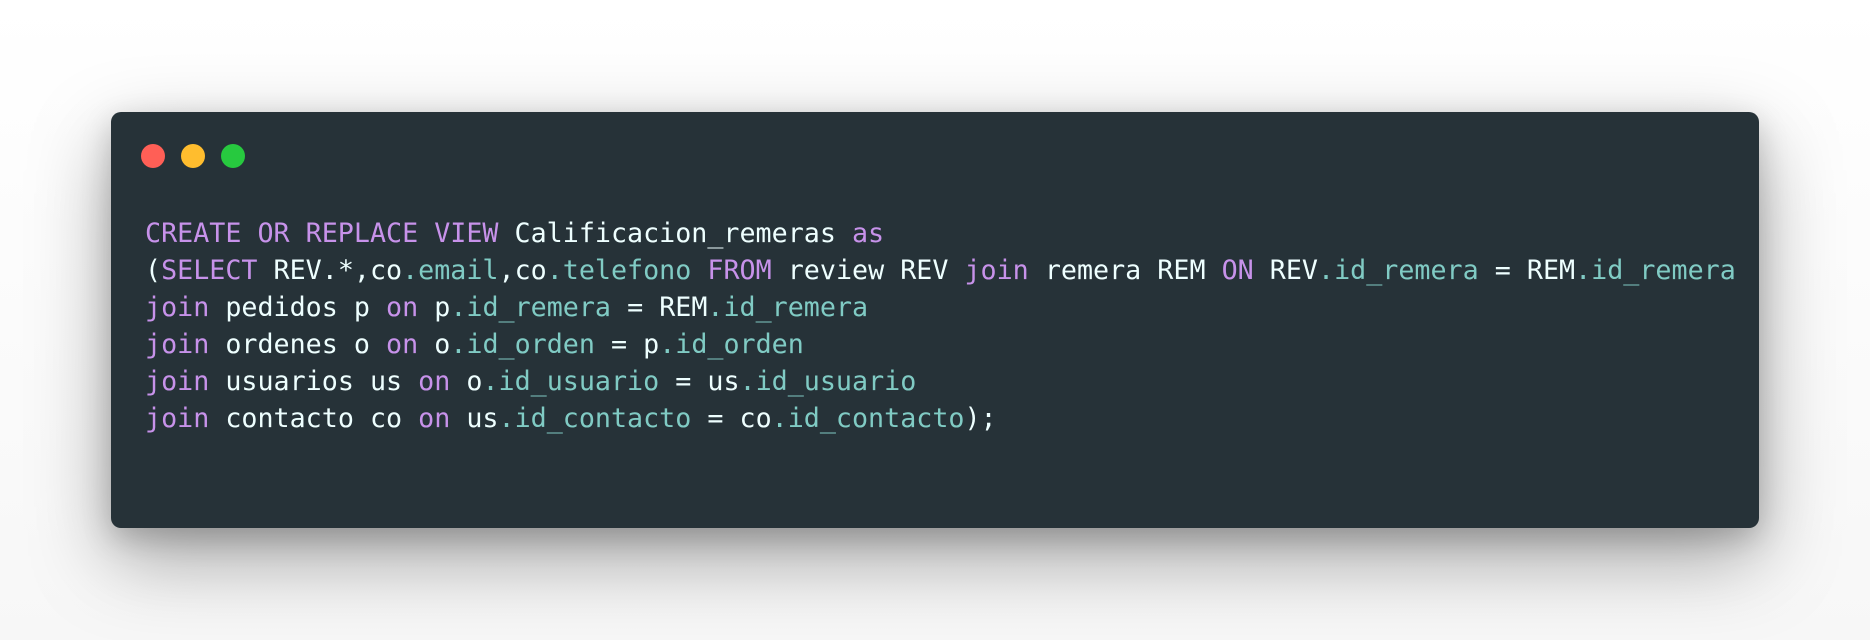  What do you see at coordinates (1125, 270) in the screenshot?
I see `code-text: remera REM` at bounding box center [1125, 270].